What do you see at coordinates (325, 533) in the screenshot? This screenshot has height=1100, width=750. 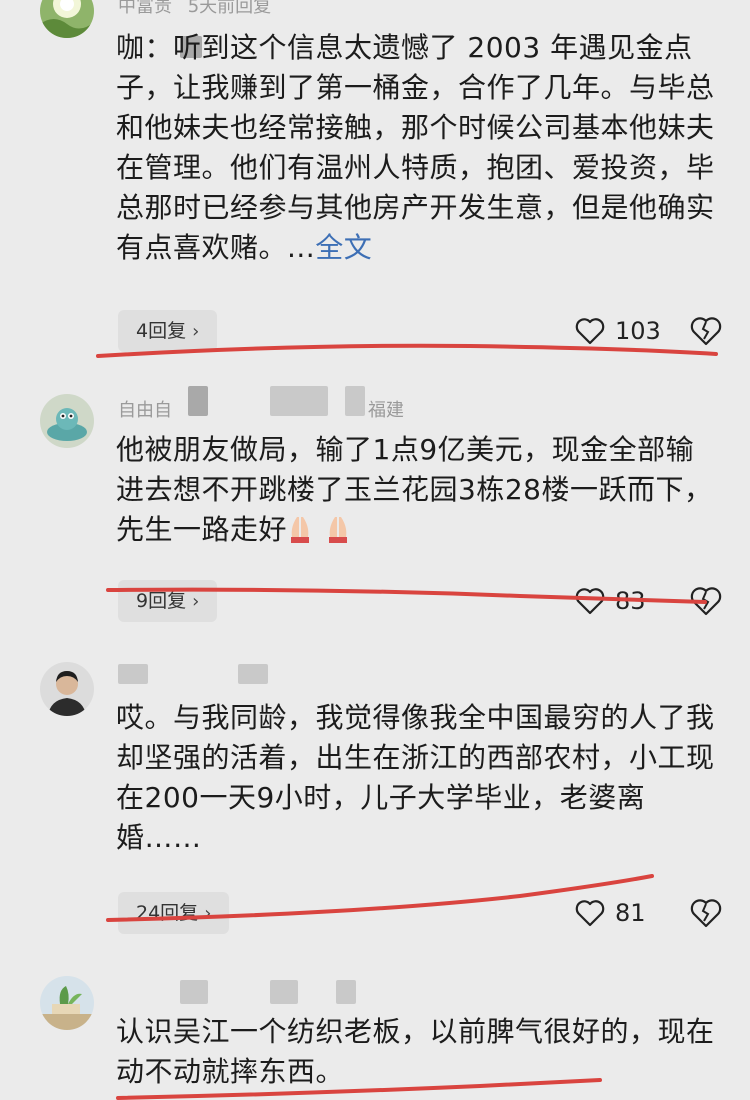 I see `folded-hands-emoji` at bounding box center [325, 533].